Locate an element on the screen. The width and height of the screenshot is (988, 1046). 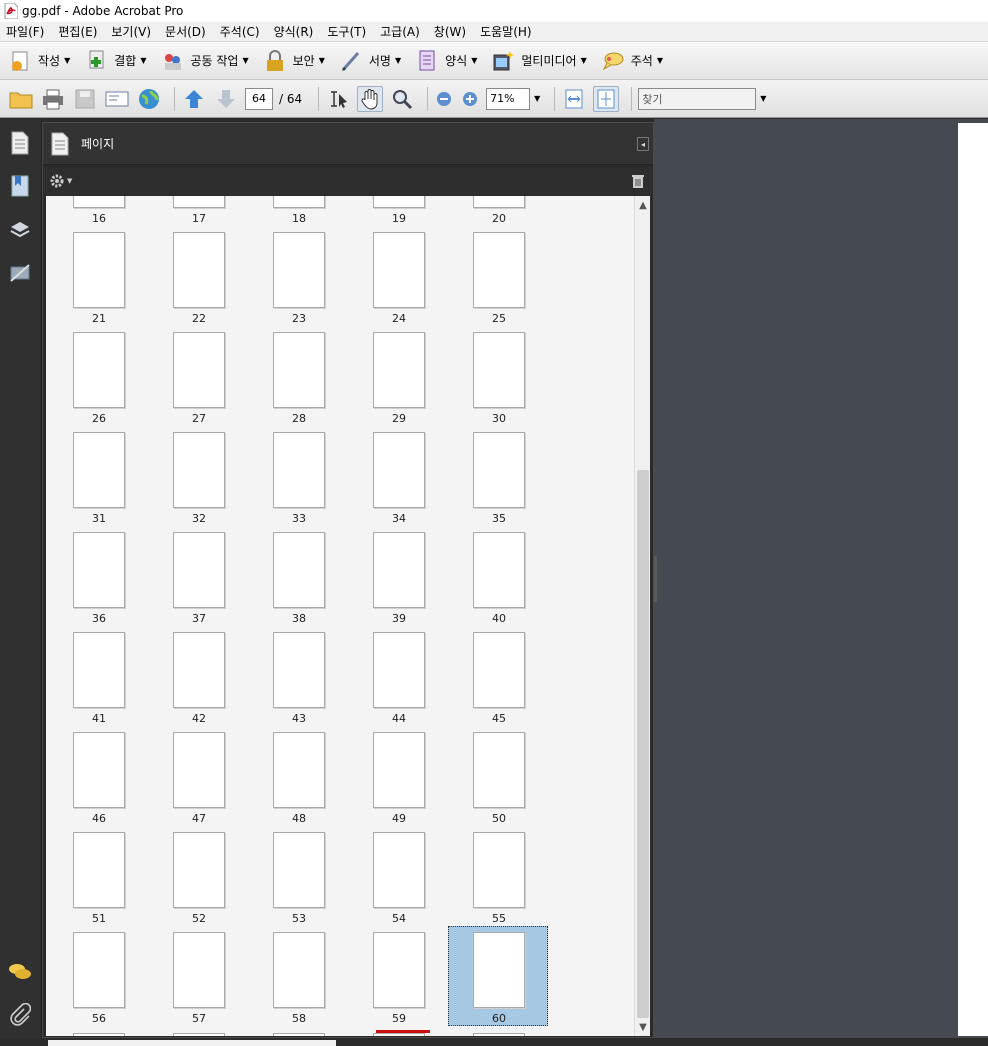
page-thumbnail: 45 is located at coordinates (496, 680).